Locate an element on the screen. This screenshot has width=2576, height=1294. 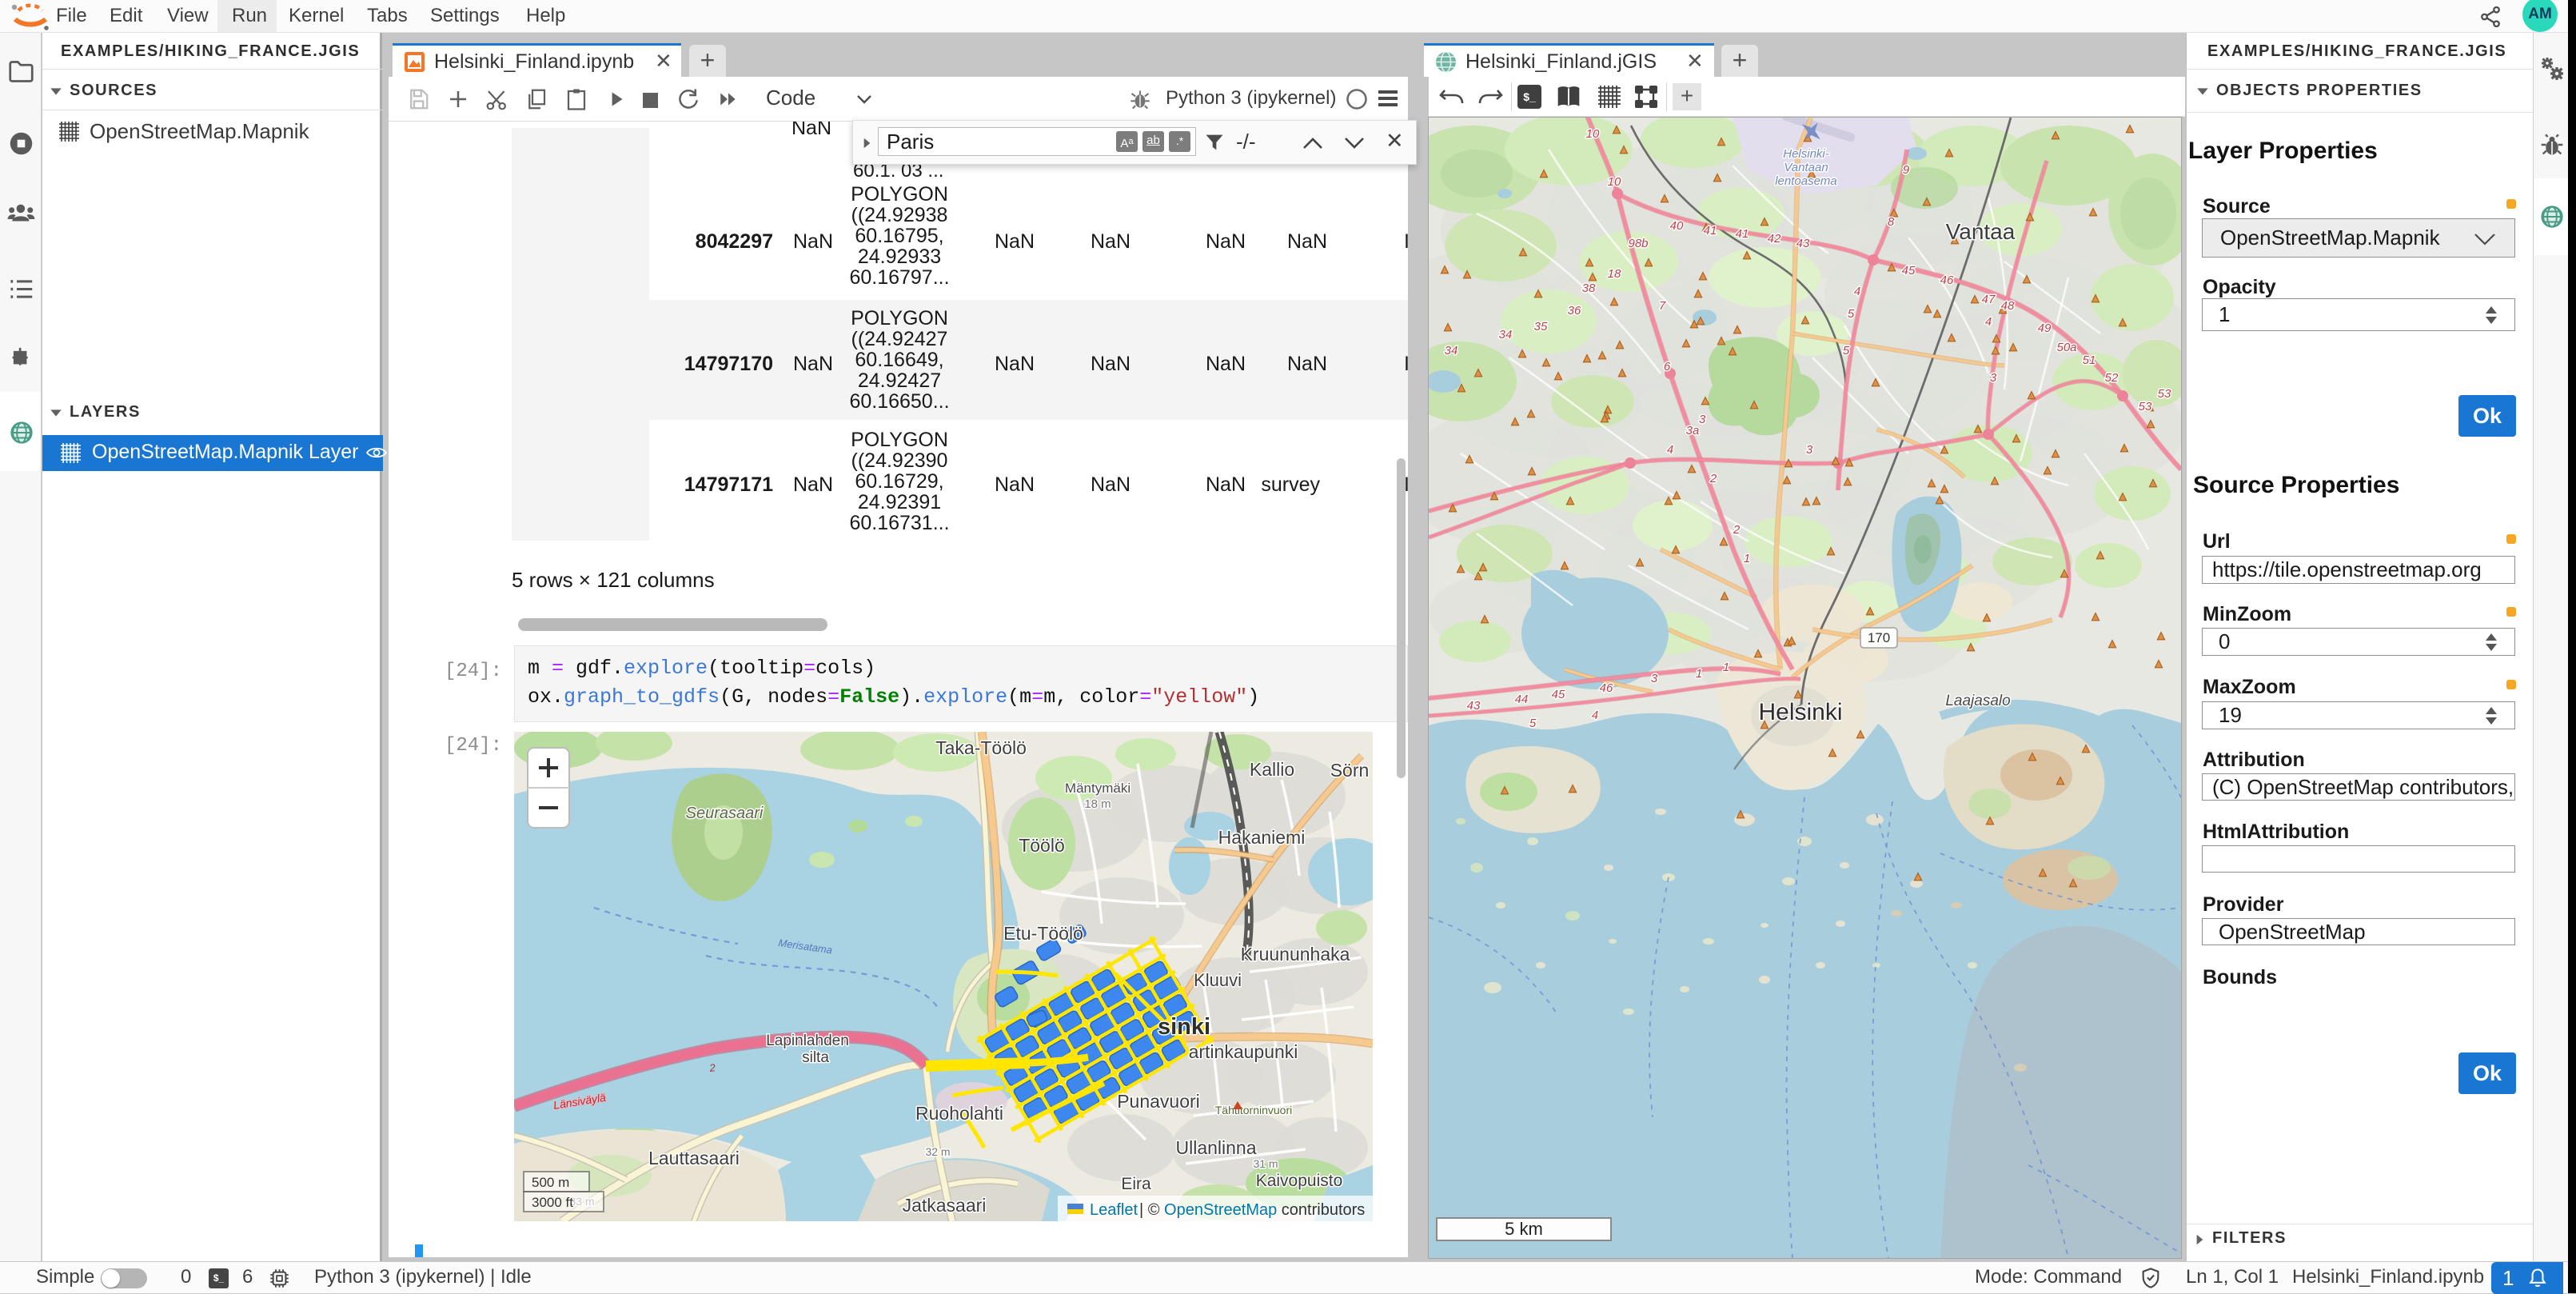
svg-text: Laajasalo is located at coordinates (1977, 701).